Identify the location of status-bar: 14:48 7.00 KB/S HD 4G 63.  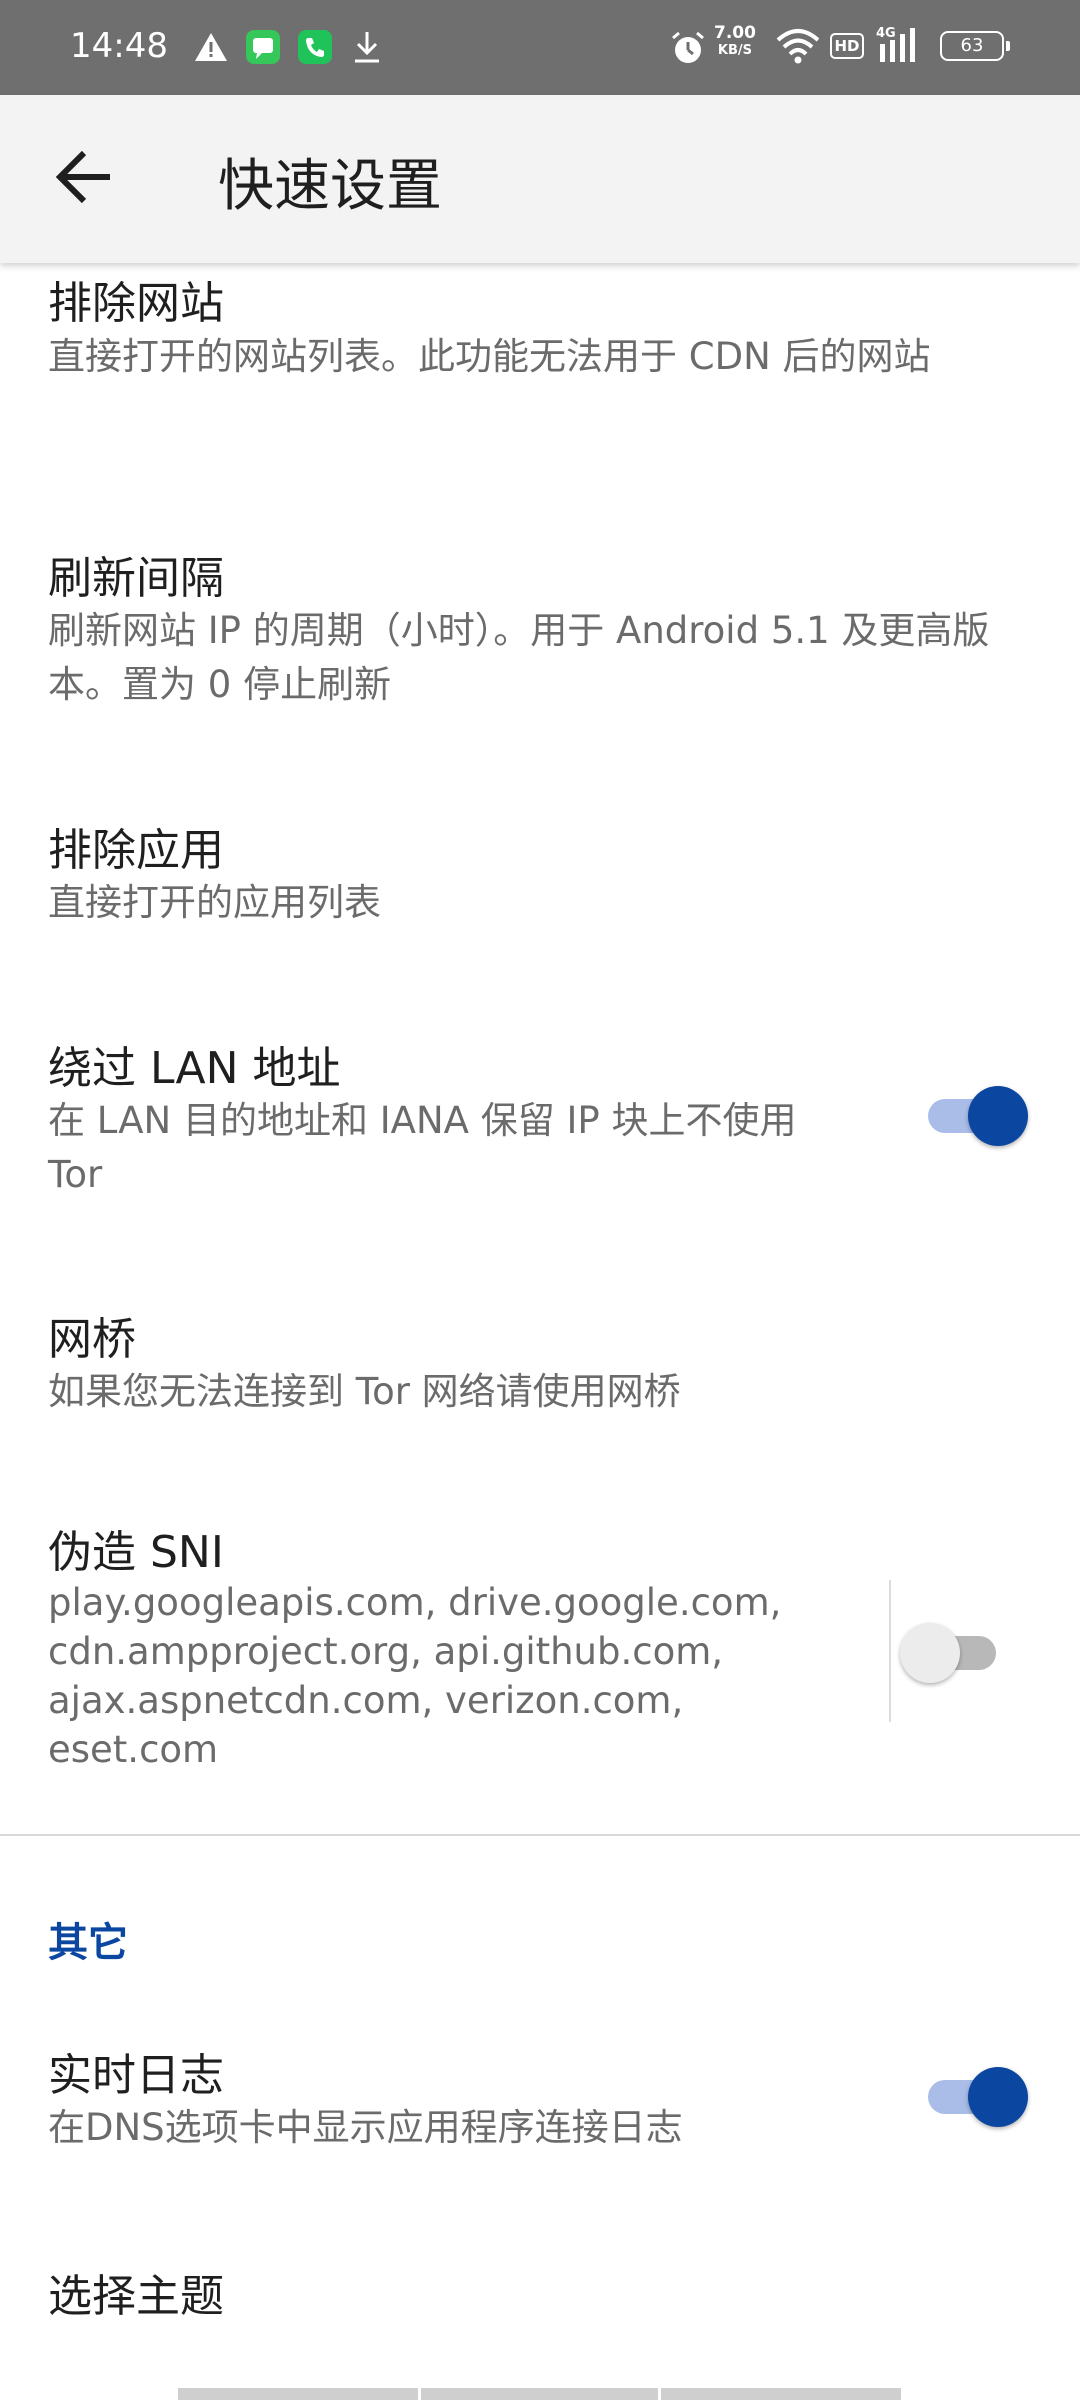
(540, 47).